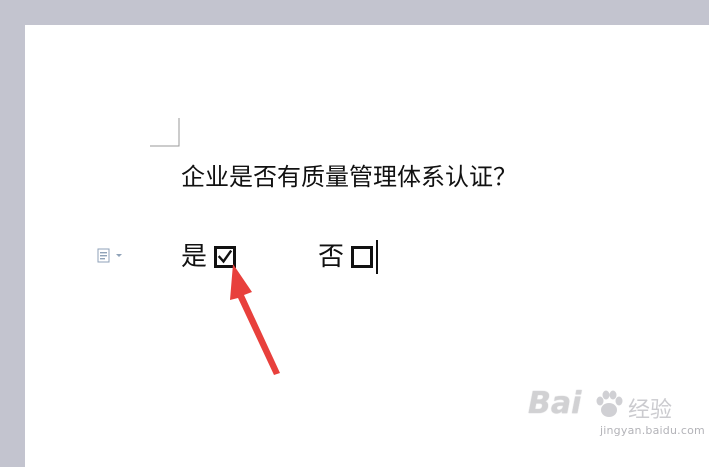 The height and width of the screenshot is (467, 709). I want to click on question-text: 企业是否有质量管理体系认证？, so click(349, 177).